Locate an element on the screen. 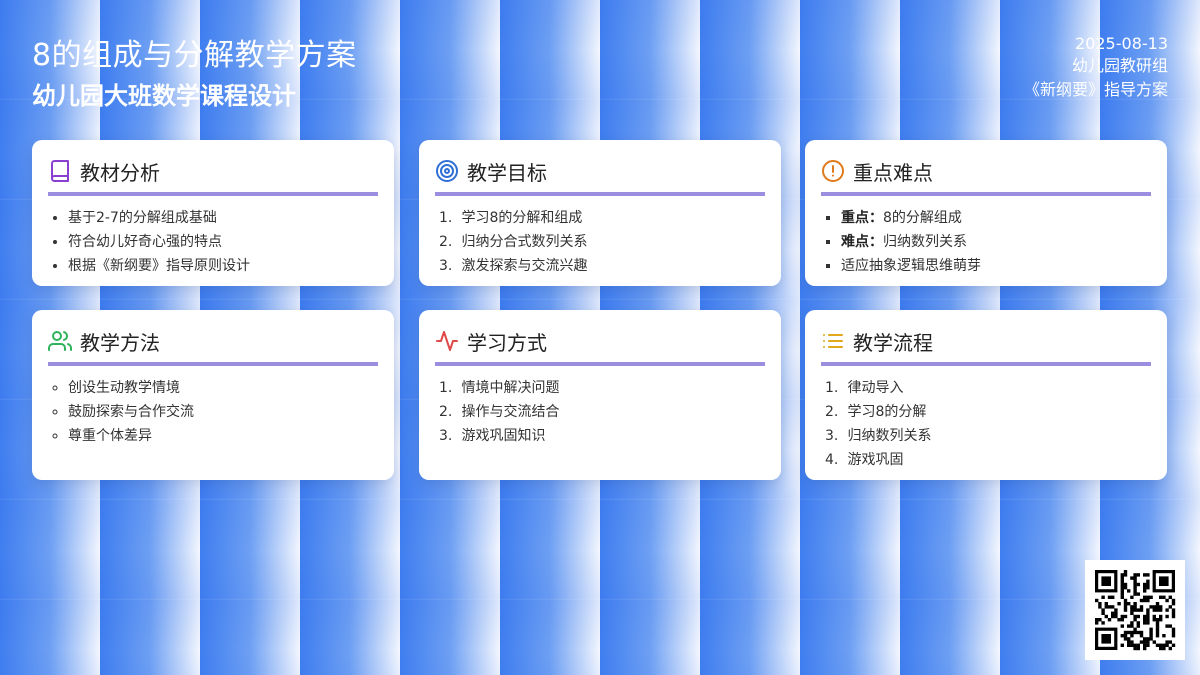 The height and width of the screenshot is (675, 1200). page-title: 8的组成与分解教学方案 is located at coordinates (194, 55).